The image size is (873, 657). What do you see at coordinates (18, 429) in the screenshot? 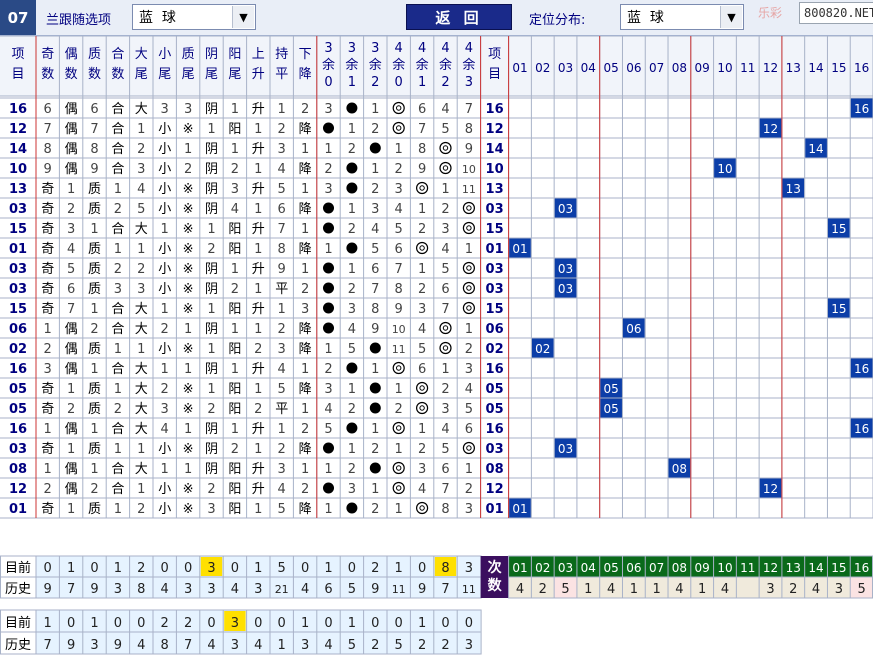
I see `row-number: 16` at bounding box center [18, 429].